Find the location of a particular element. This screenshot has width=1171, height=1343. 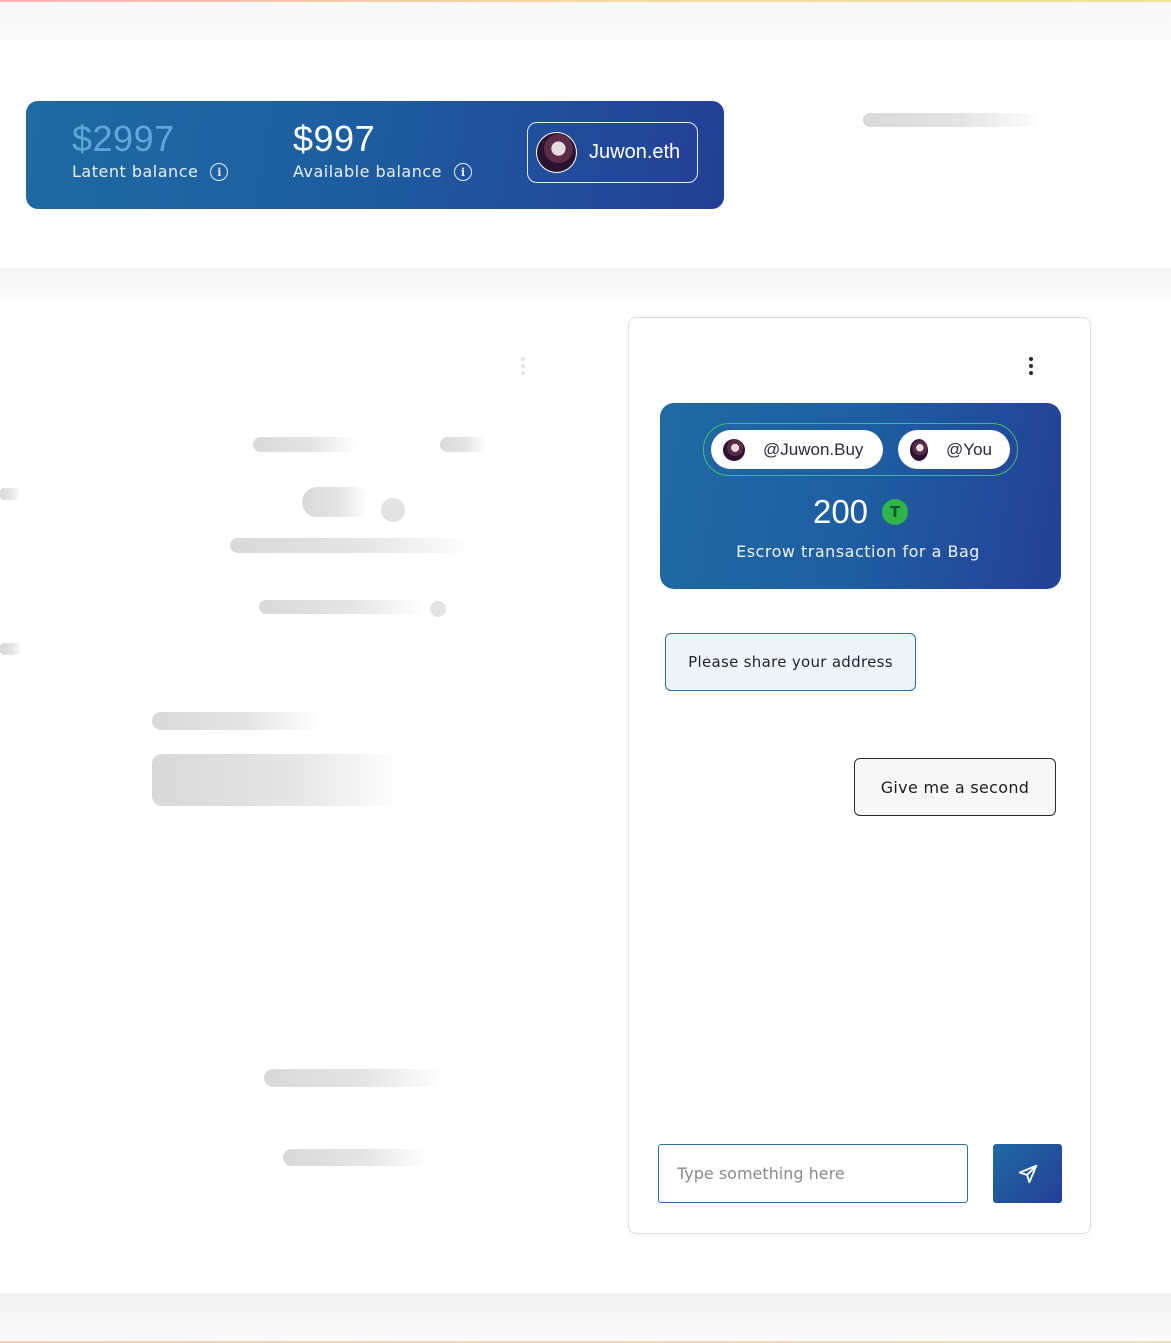

available-balance-label: Available balance is located at coordinates (367, 171).